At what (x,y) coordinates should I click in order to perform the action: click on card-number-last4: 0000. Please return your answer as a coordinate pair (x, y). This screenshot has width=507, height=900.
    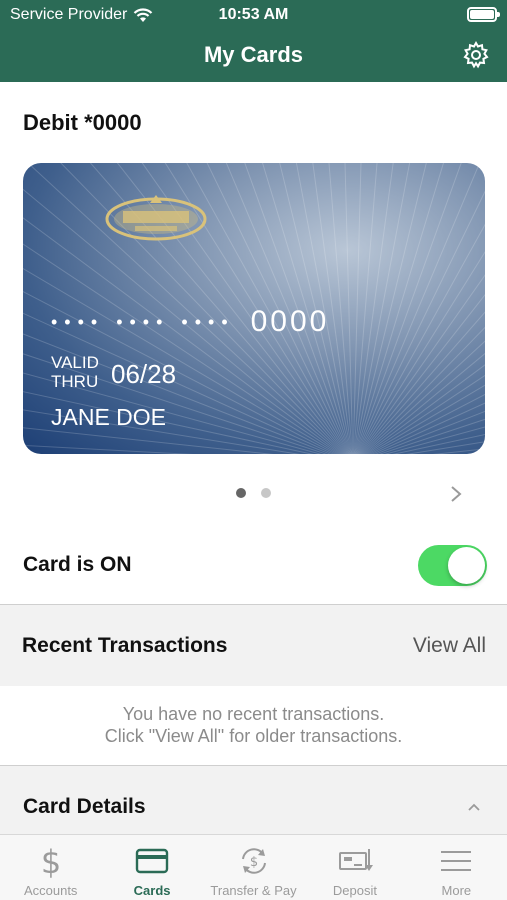
    Looking at the image, I should click on (290, 321).